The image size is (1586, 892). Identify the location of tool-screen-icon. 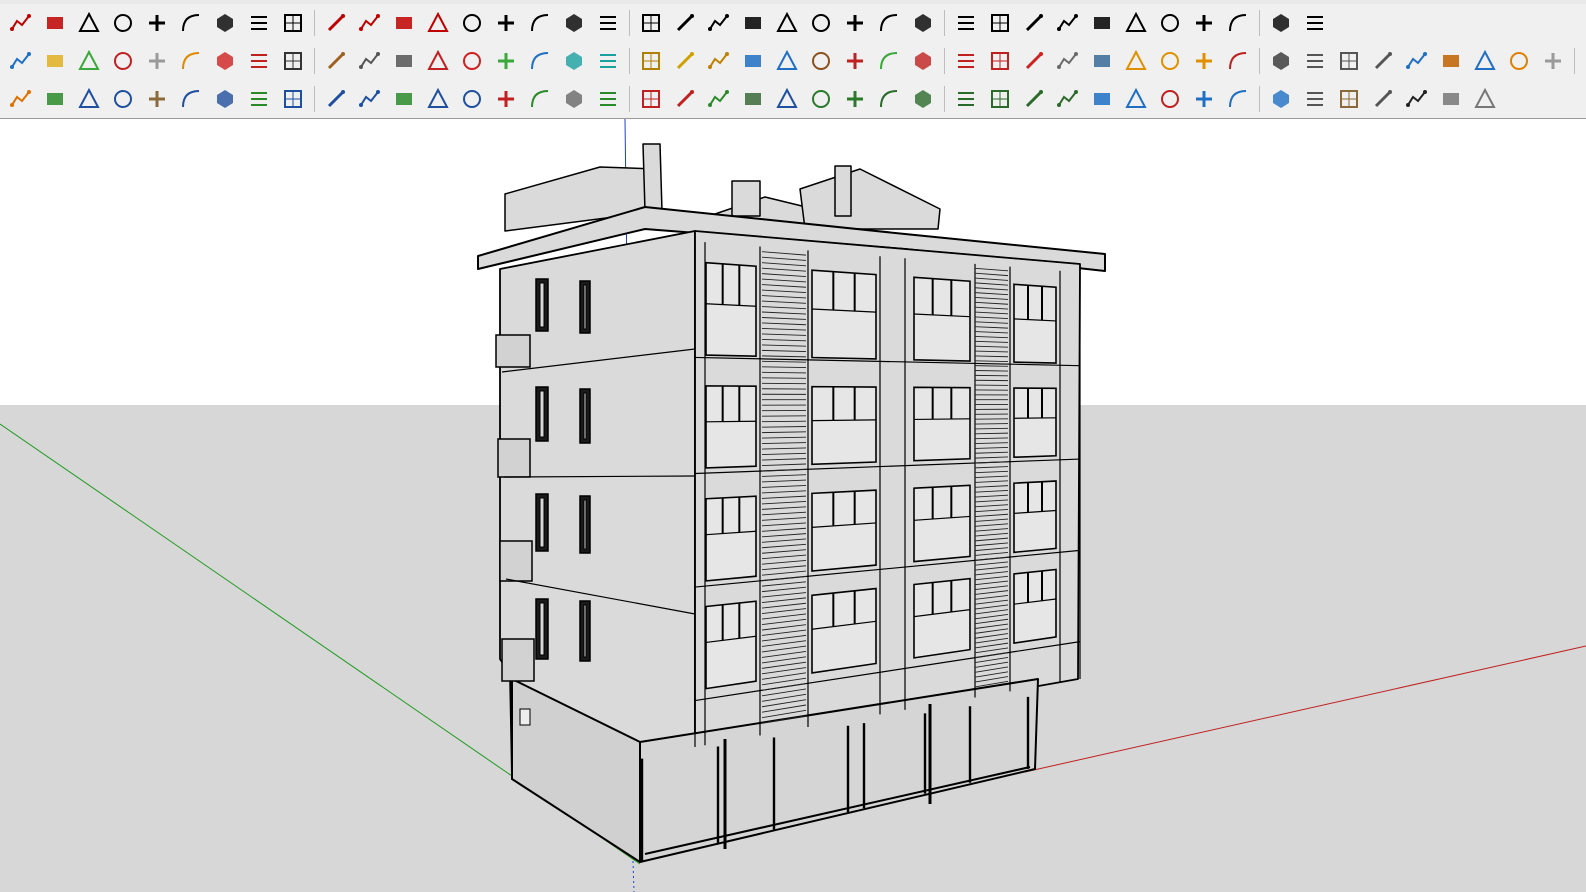
(1102, 61).